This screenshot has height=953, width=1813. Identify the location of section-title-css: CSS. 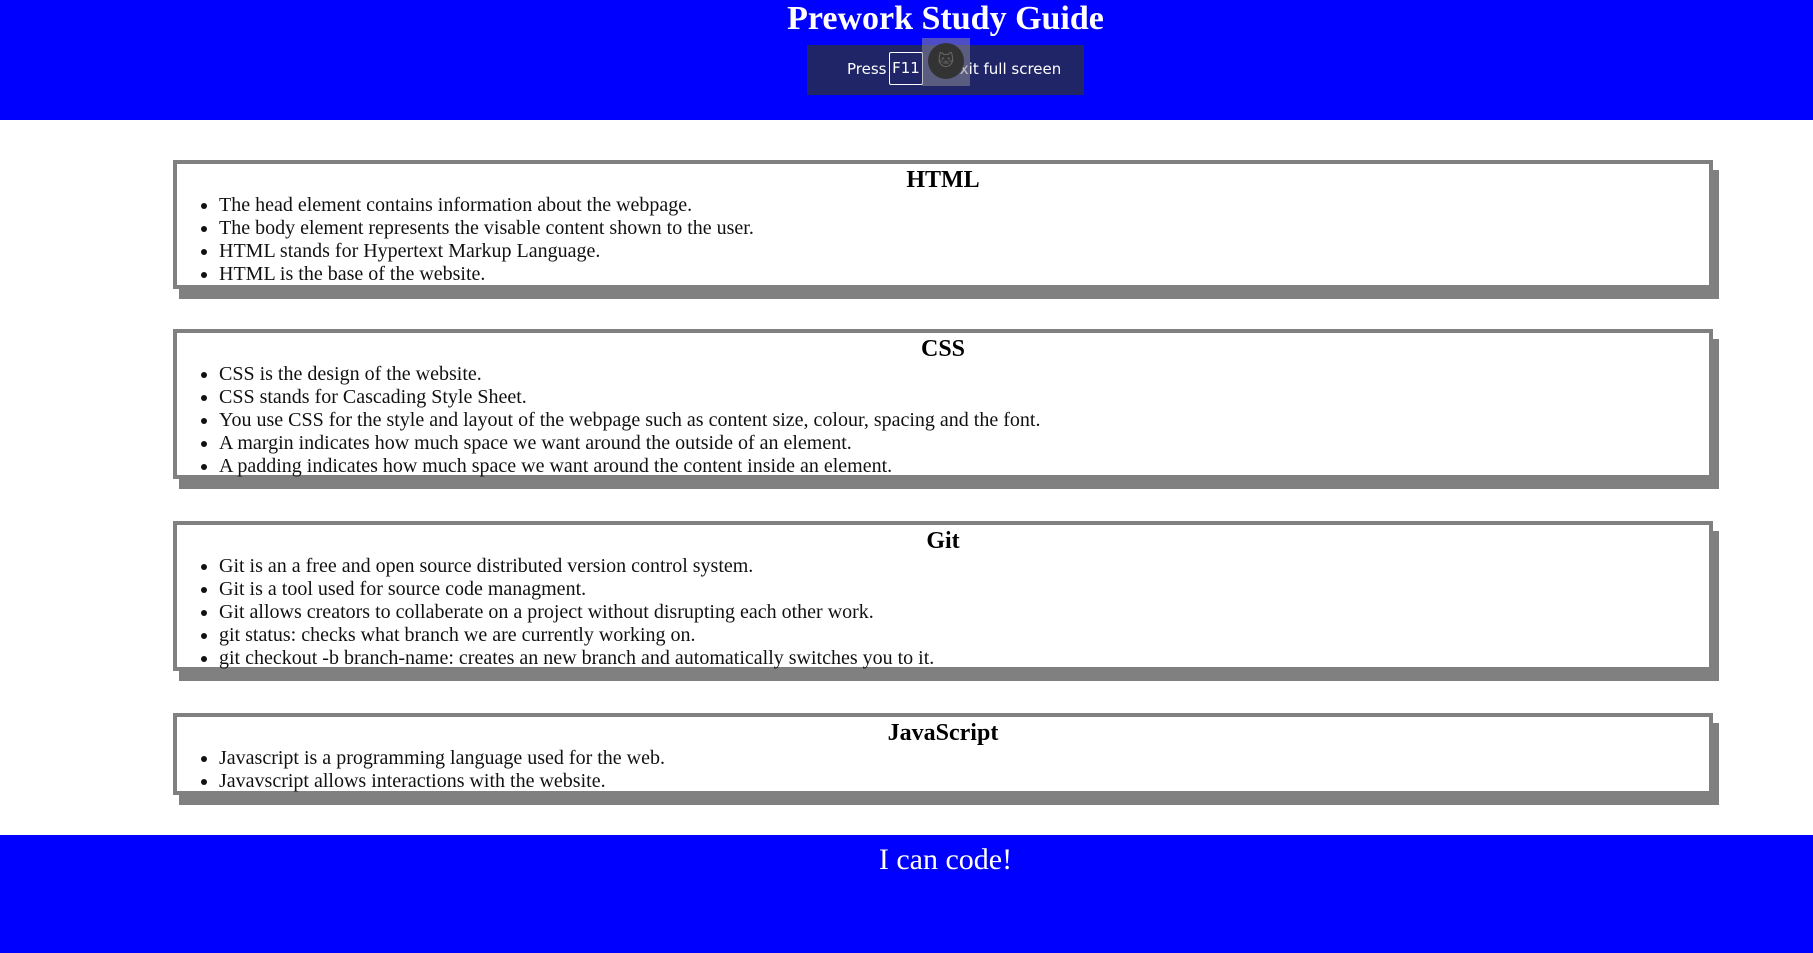
(943, 349).